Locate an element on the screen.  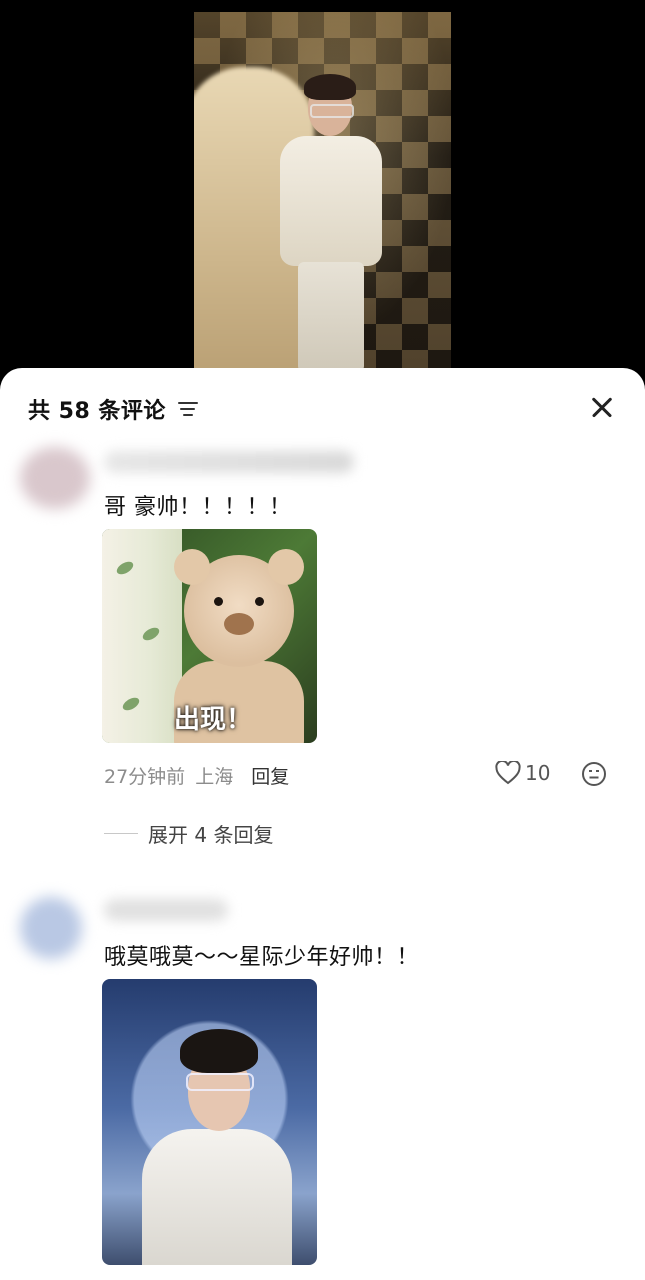
comment-sticker: 出现！ is located at coordinates (209, 636).